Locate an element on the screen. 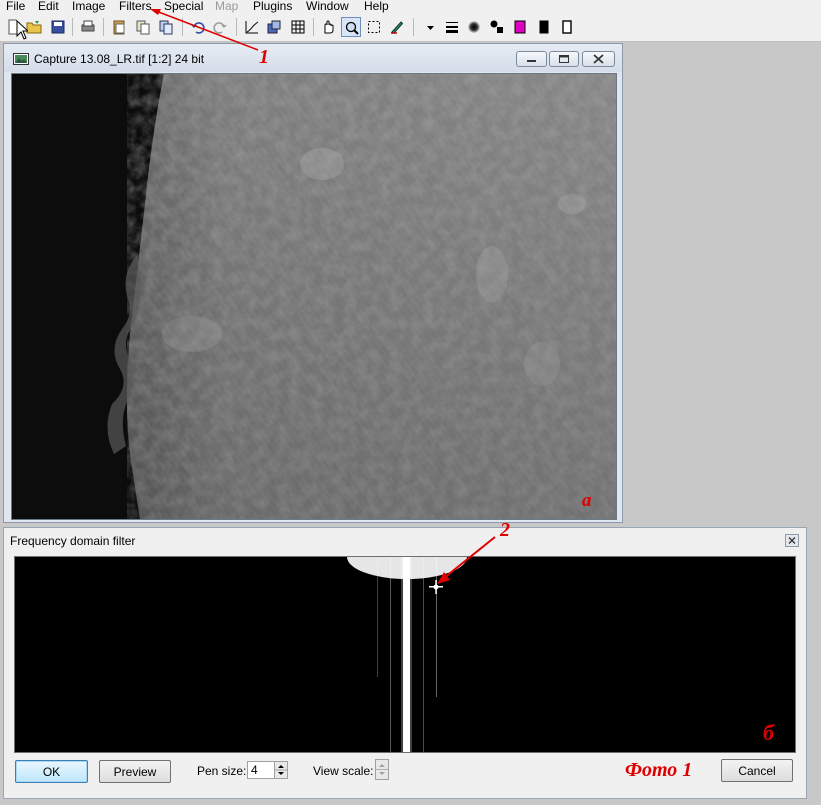 Image resolution: width=821 pixels, height=805 pixels. dialog-title: Frequency domain filter is located at coordinates (73, 541).